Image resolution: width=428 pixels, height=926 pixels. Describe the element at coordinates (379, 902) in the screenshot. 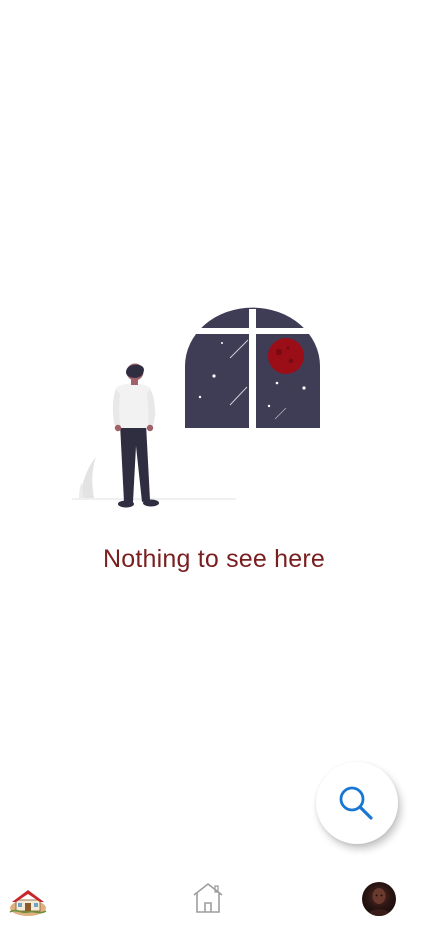

I see `avatar-icon` at that location.